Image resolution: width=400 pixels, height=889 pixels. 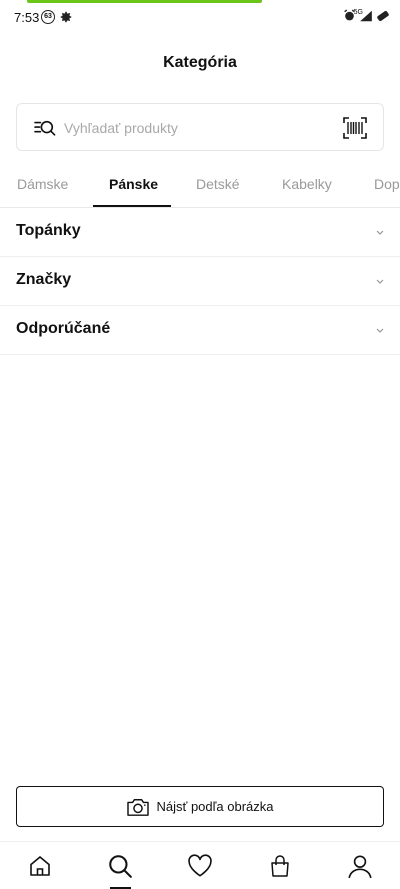 What do you see at coordinates (355, 128) in the screenshot?
I see `barcode-icon` at bounding box center [355, 128].